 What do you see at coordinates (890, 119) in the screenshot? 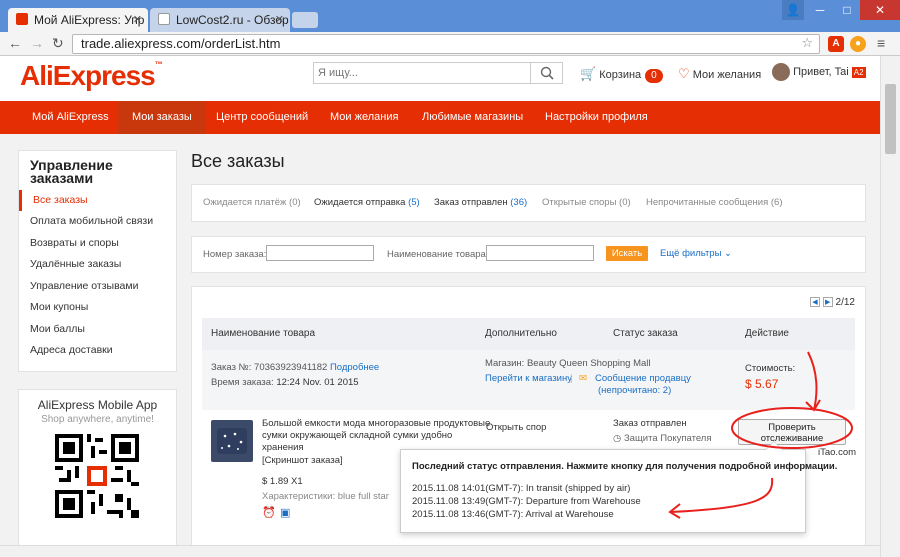
I see `scrollbar-thumb` at bounding box center [890, 119].